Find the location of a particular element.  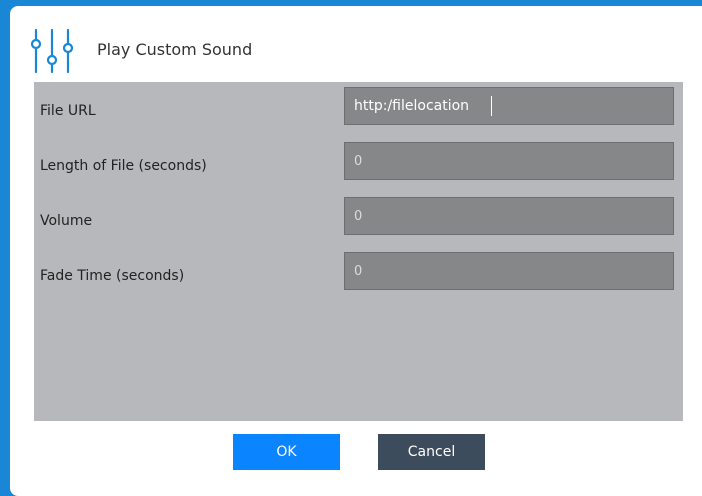

cancel-button: Cancel is located at coordinates (431, 452).